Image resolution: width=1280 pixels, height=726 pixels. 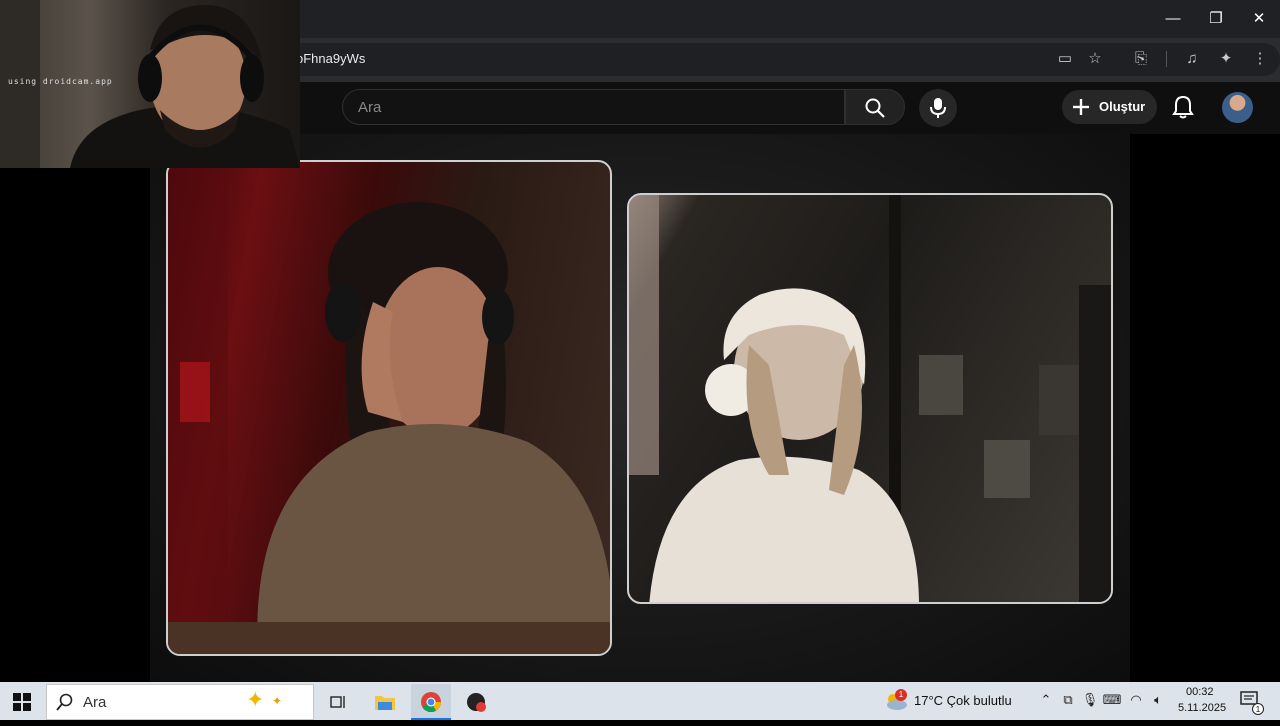 What do you see at coordinates (1200, 692) in the screenshot?
I see `clock-time: 00:32` at bounding box center [1200, 692].